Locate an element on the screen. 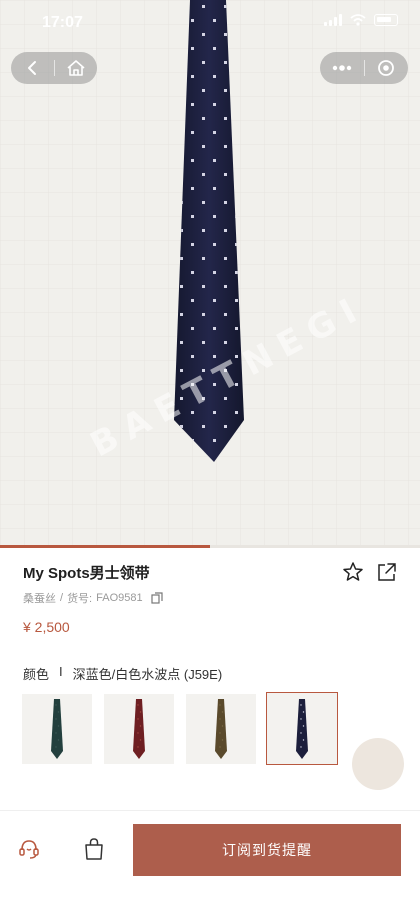 The width and height of the screenshot is (420, 908). shopping-bag-icon is located at coordinates (94, 849).